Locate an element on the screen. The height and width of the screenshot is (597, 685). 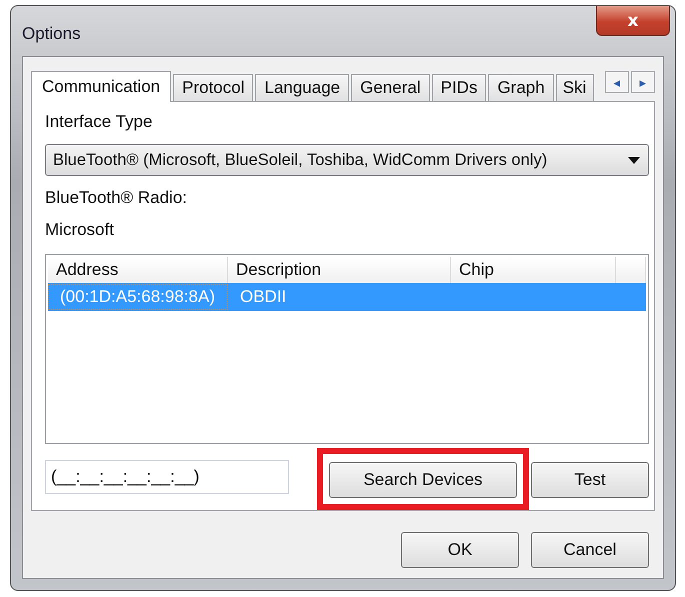
dialog-button: OK is located at coordinates (460, 550).